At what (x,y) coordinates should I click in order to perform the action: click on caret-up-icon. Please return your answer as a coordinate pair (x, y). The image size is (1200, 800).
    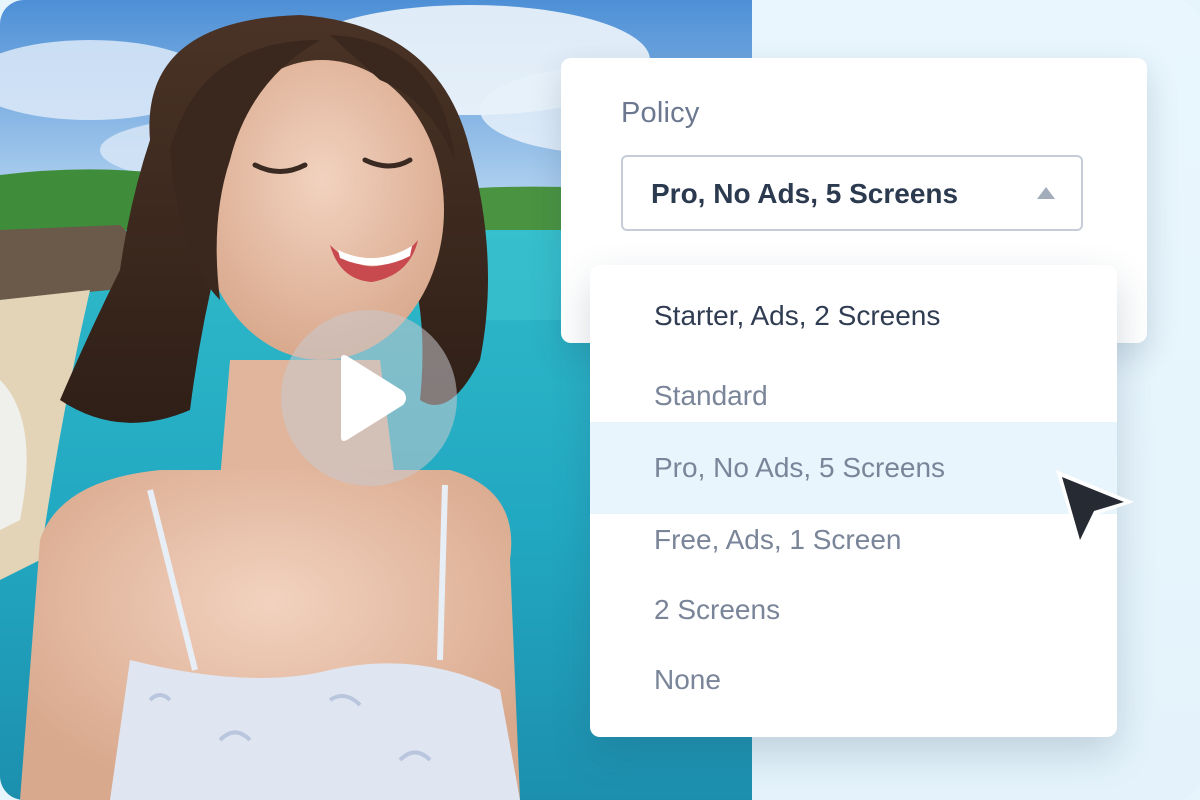
    Looking at the image, I should click on (1046, 193).